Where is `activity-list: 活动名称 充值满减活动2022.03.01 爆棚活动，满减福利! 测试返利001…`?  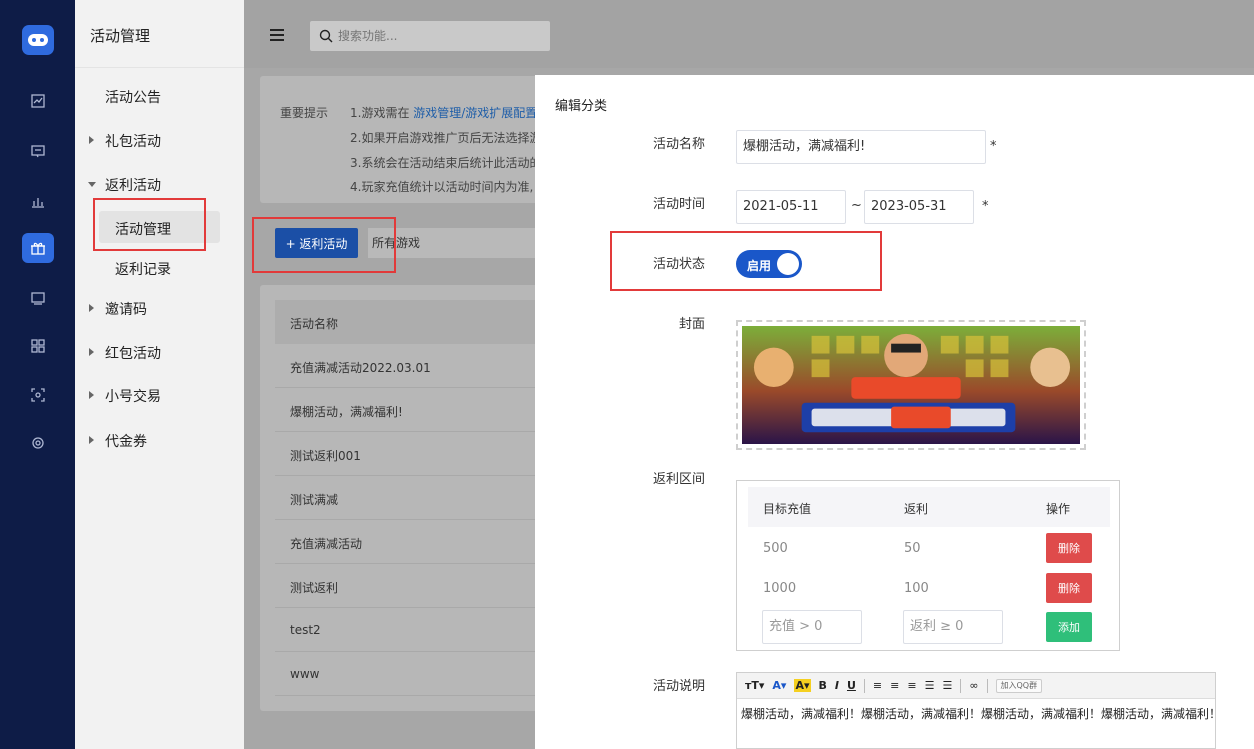 activity-list: 活动名称 充值满减活动2022.03.01 爆棚活动，满减福利! 测试返利001… is located at coordinates (410, 498).